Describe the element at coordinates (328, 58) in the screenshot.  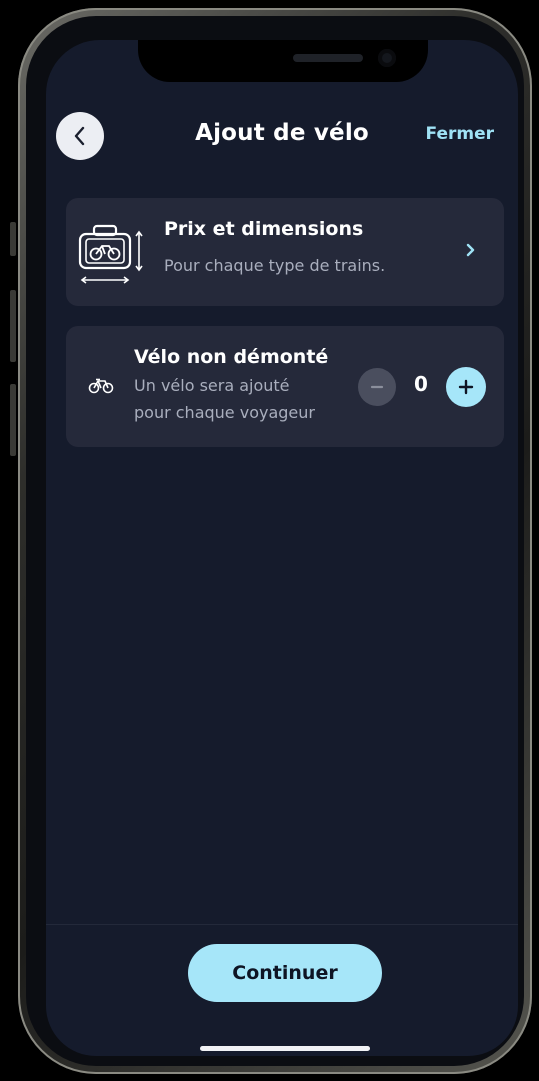
I see `speaker-grille` at that location.